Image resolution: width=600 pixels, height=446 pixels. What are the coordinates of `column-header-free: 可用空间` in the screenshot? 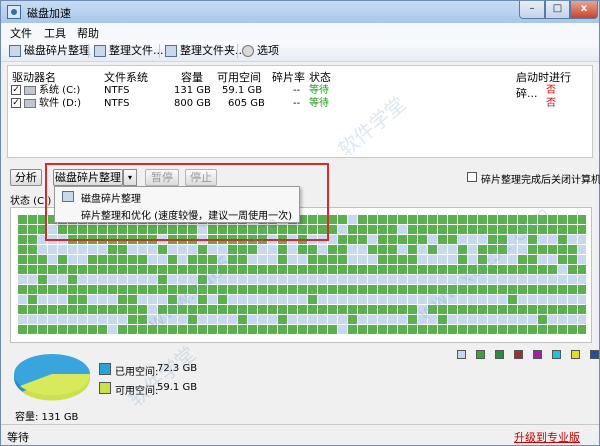 It's located at (239, 77).